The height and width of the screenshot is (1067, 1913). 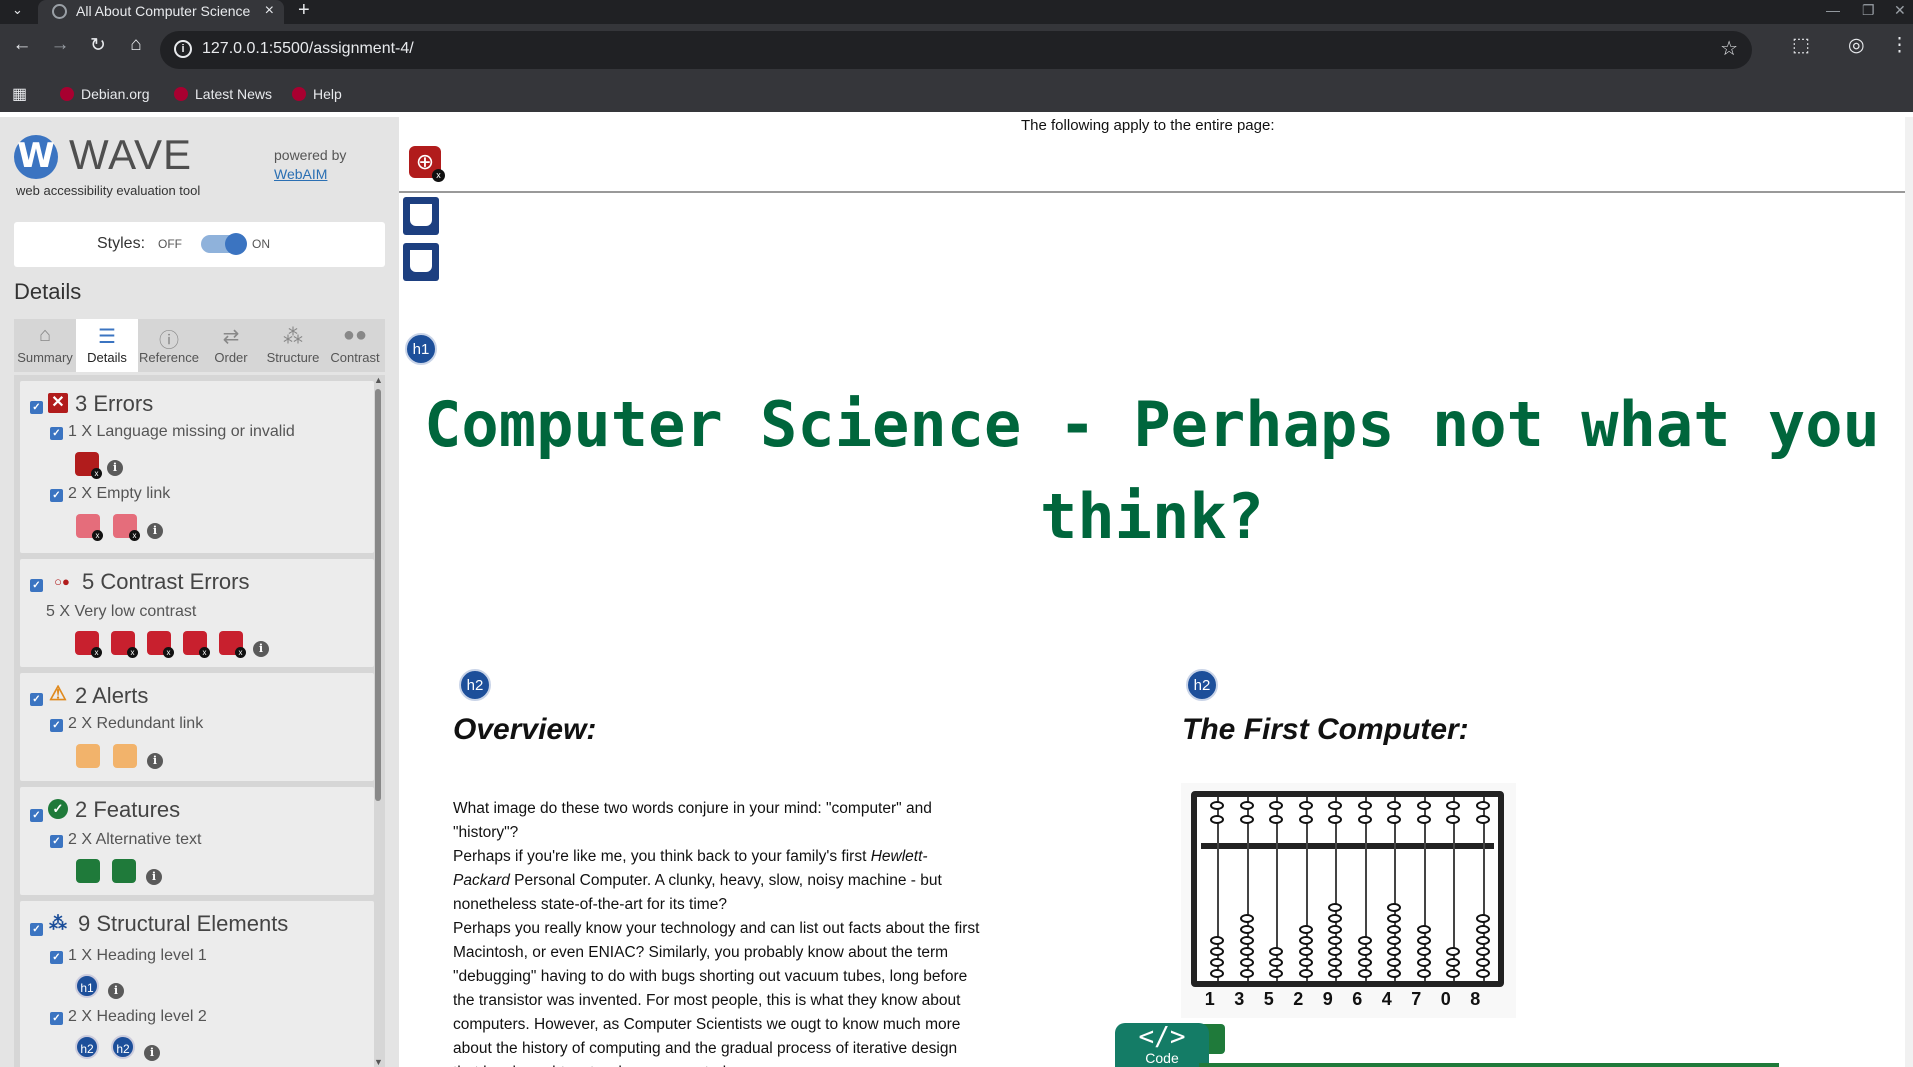 I want to click on language-error-globe-icon: ⊕ x, so click(x=427, y=164).